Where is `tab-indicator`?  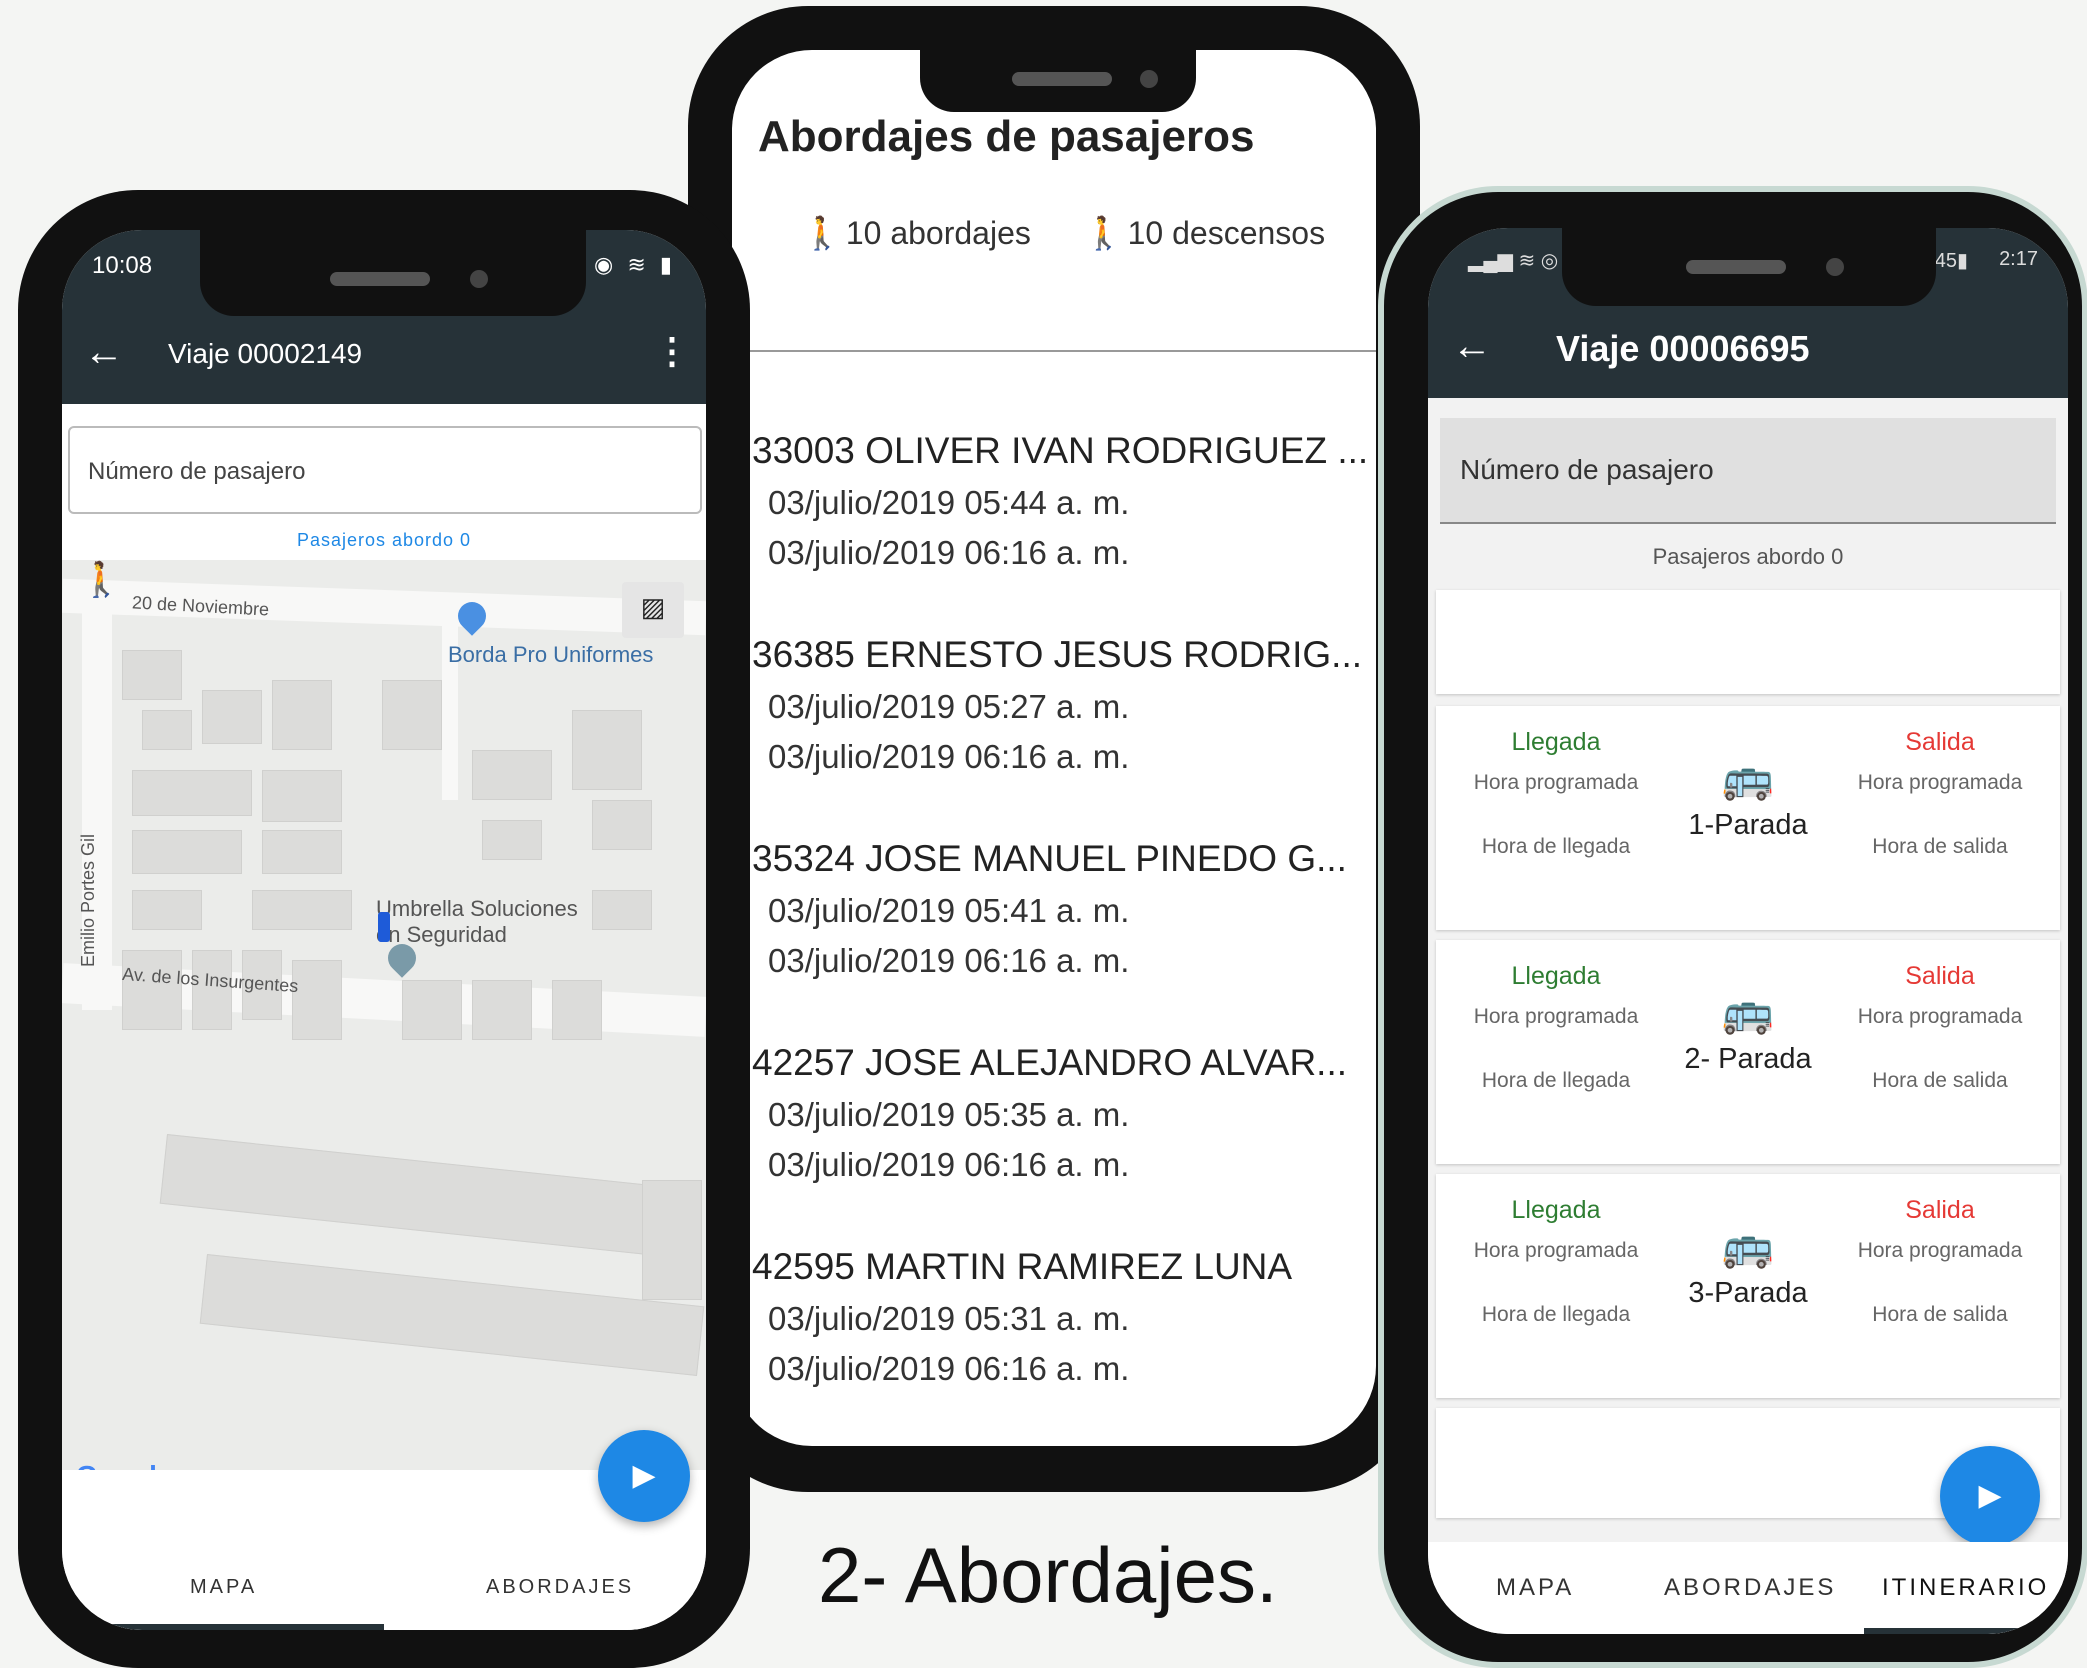
tab-indicator is located at coordinates (1966, 1631).